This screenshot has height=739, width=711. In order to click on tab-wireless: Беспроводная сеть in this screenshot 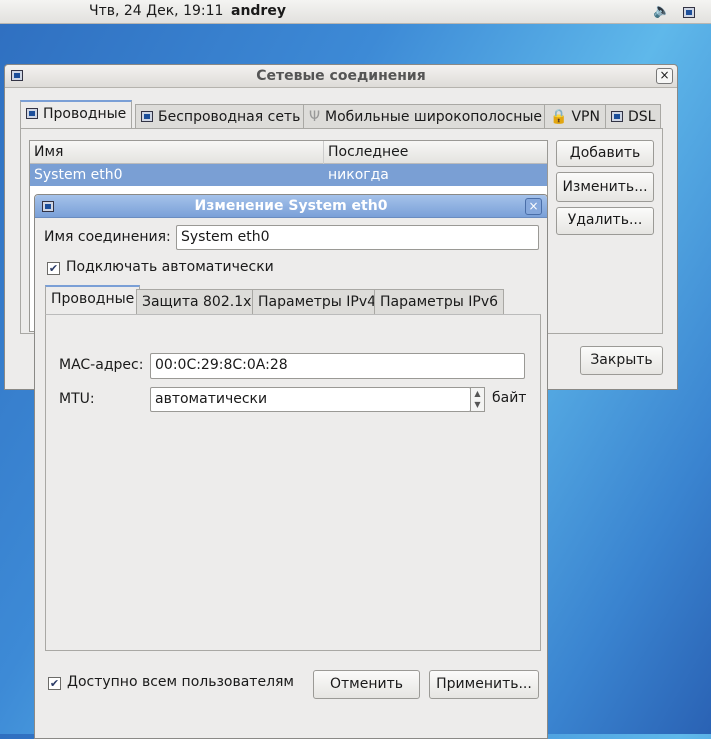, I will do `click(221, 116)`.